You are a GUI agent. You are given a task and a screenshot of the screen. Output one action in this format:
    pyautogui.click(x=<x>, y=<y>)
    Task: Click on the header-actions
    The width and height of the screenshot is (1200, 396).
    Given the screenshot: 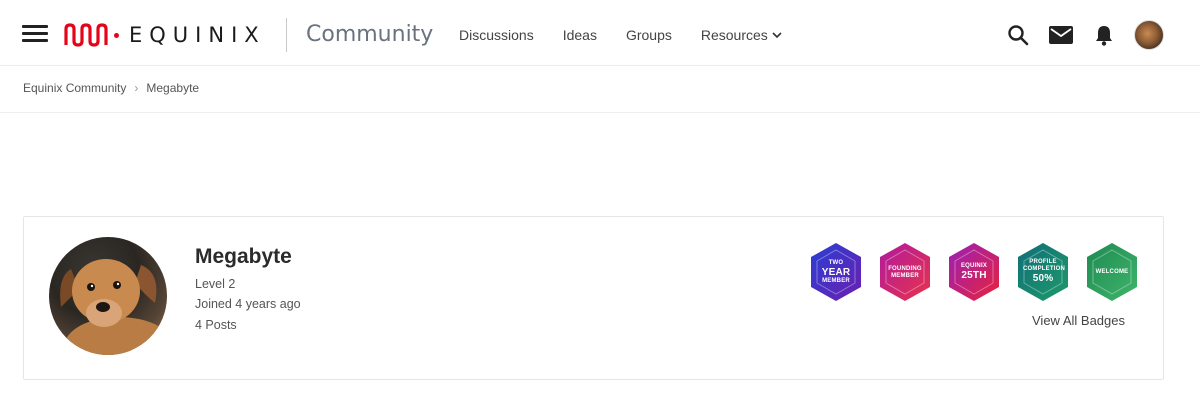 What is the action you would take?
    pyautogui.click(x=1076, y=35)
    